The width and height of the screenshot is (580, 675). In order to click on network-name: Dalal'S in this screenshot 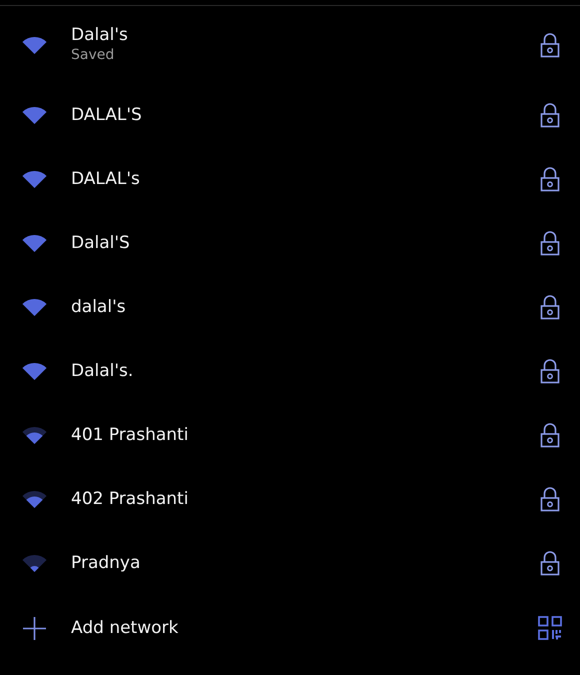, I will do `click(305, 243)`.